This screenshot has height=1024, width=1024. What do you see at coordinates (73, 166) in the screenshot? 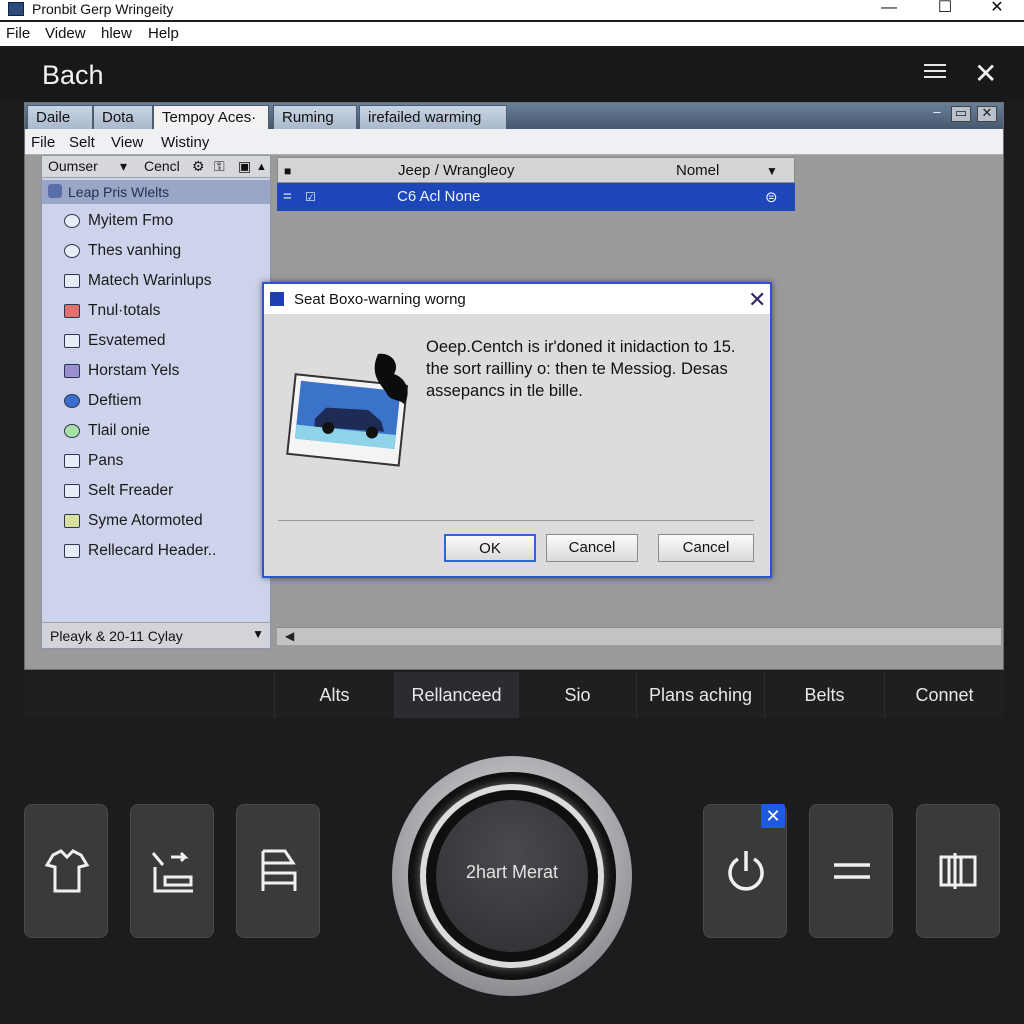
I see `column-header-oumser: Oumser` at bounding box center [73, 166].